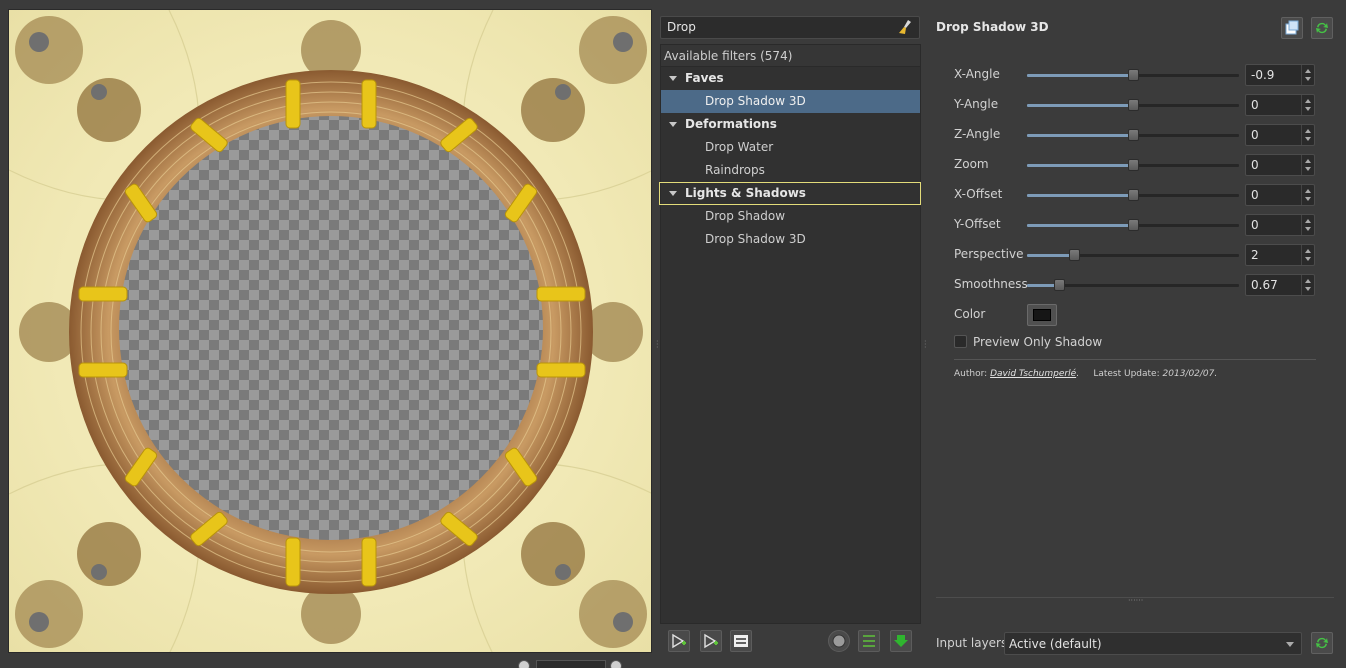  I want to click on item-label: Drop Water, so click(739, 147).